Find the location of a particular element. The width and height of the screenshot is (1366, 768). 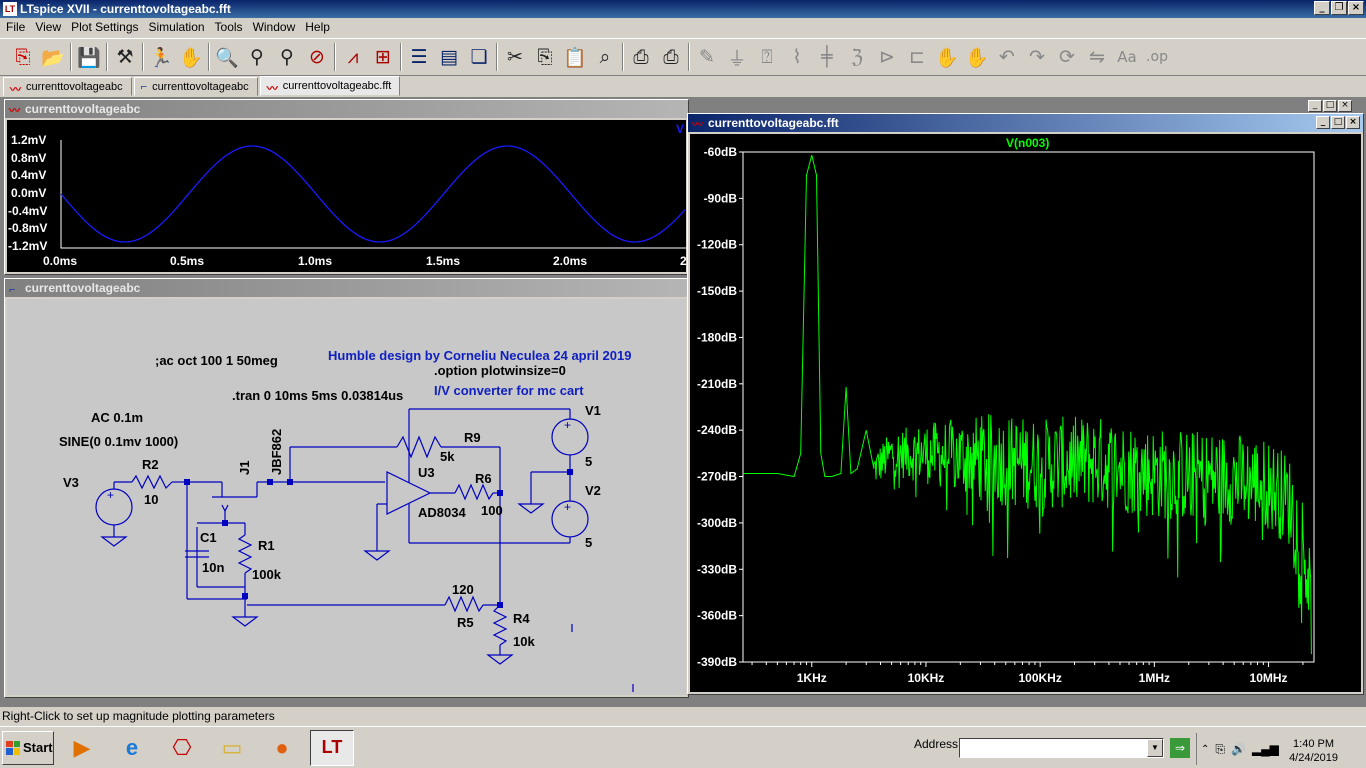

run-icon: 🏃 is located at coordinates (161, 57).